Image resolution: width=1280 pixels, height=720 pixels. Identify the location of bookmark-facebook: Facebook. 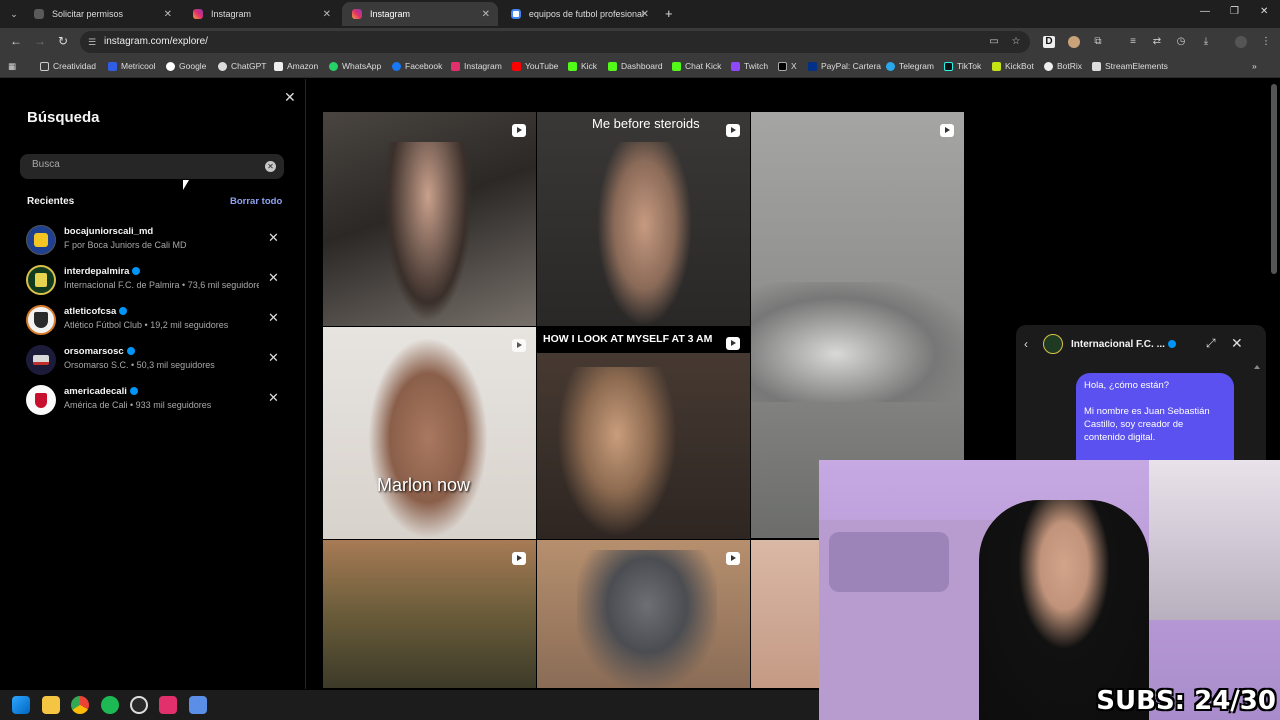
(417, 66).